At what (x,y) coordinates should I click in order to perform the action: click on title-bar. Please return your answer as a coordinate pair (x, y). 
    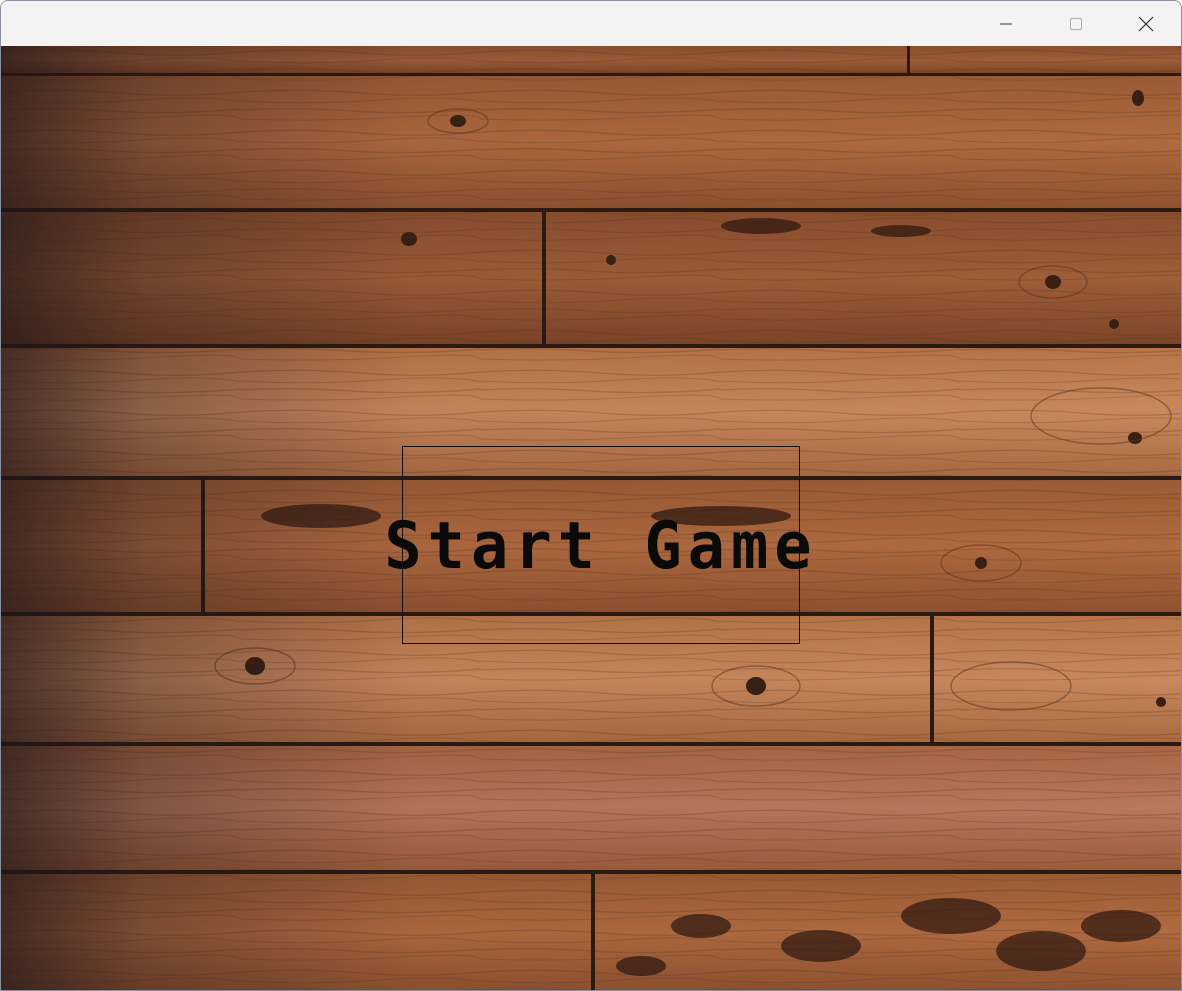
    Looking at the image, I should click on (591, 23).